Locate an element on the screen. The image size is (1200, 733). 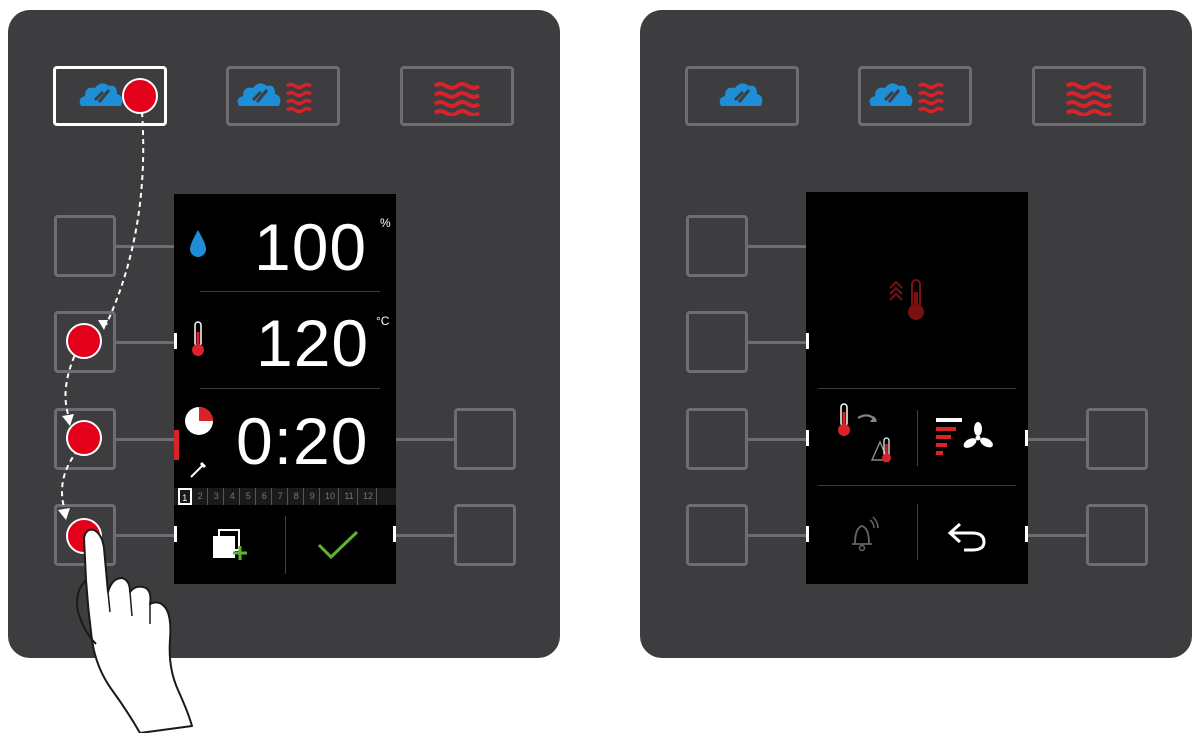
hand-pointer-icon is located at coordinates (134, 630).